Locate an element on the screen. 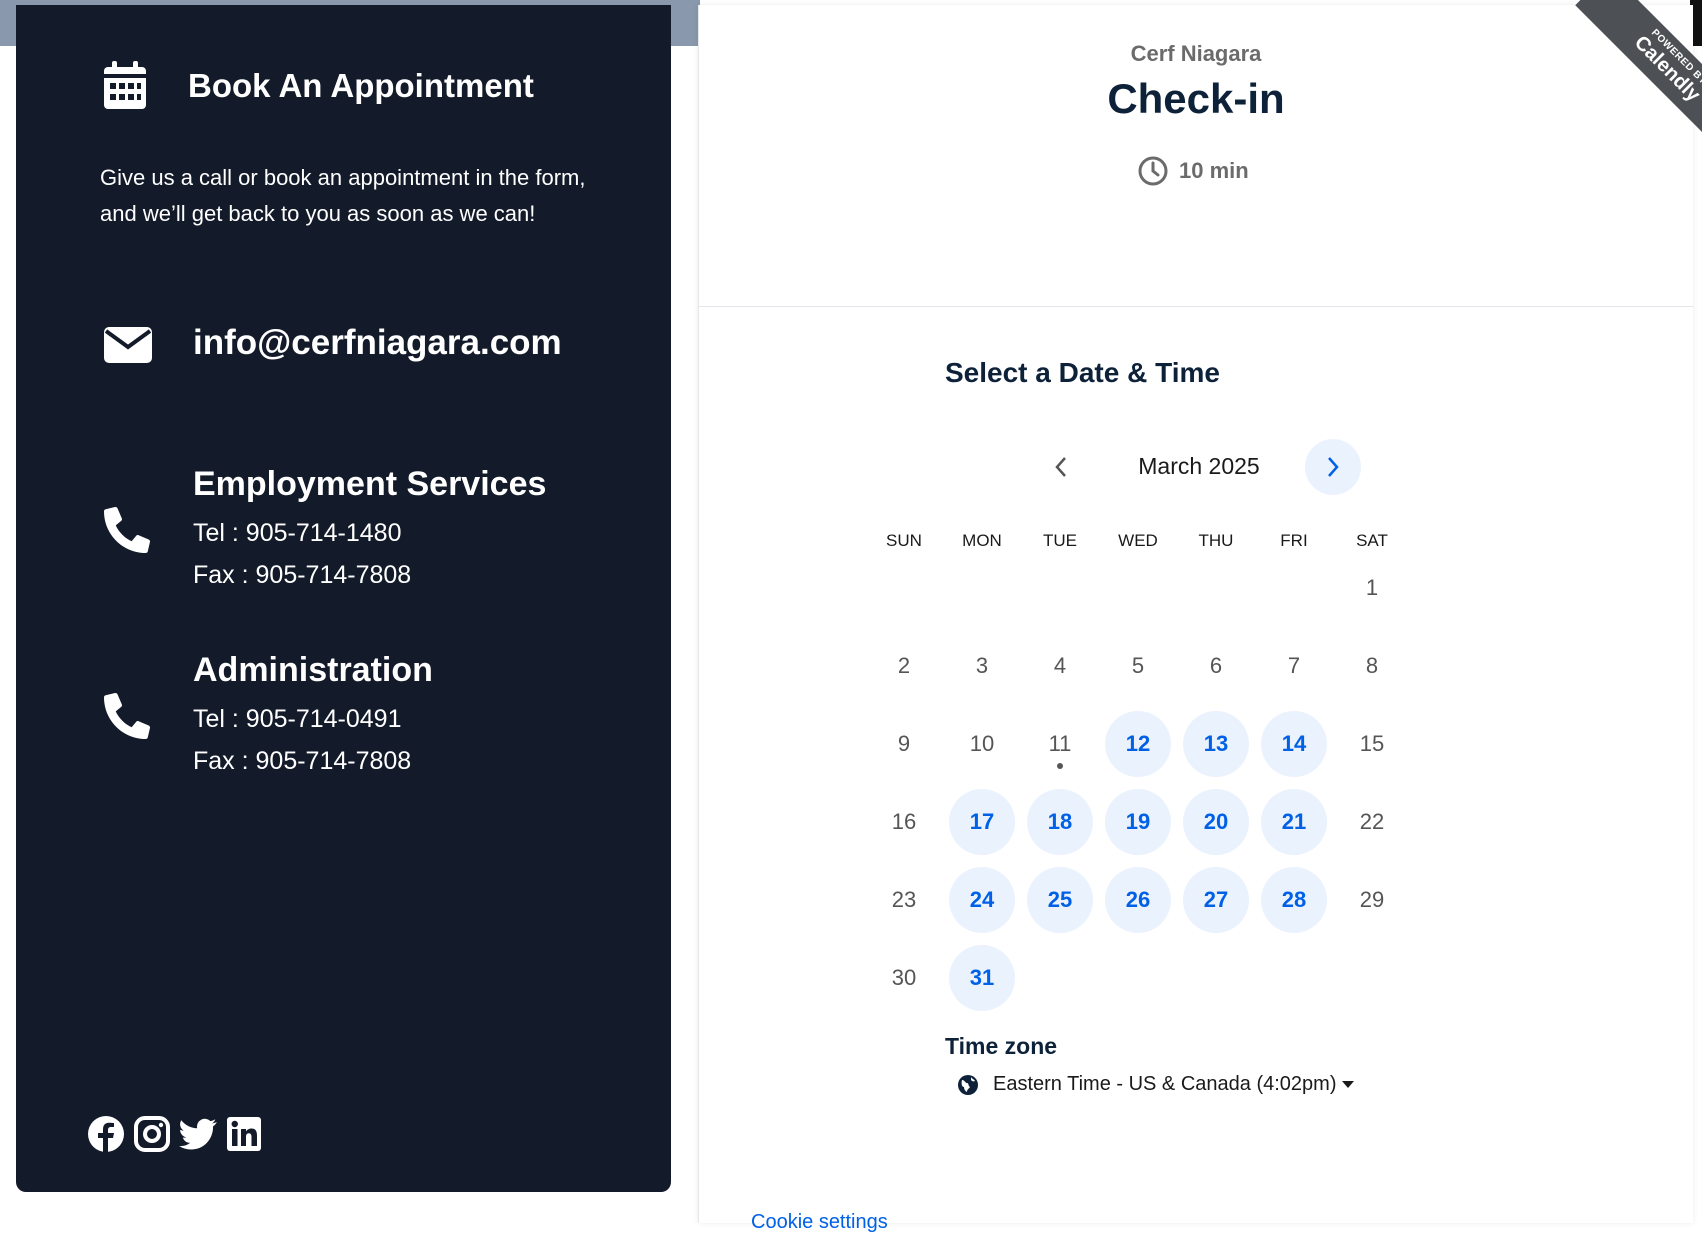  day-number: 4 is located at coordinates (1060, 665).